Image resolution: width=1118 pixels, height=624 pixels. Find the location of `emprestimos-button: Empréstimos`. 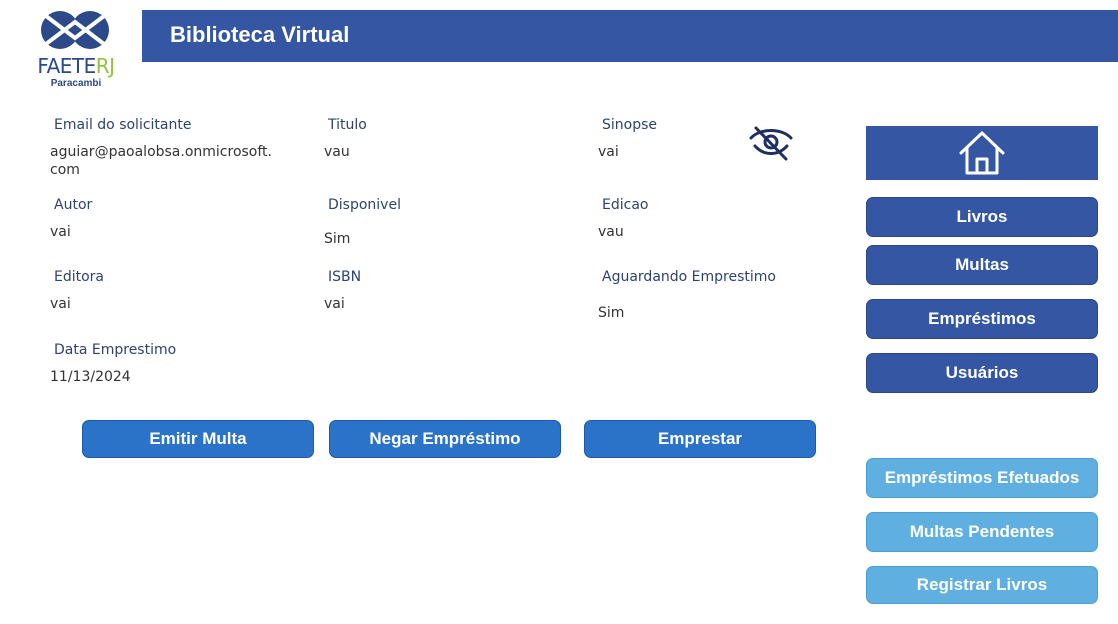

emprestimos-button: Empréstimos is located at coordinates (982, 319).